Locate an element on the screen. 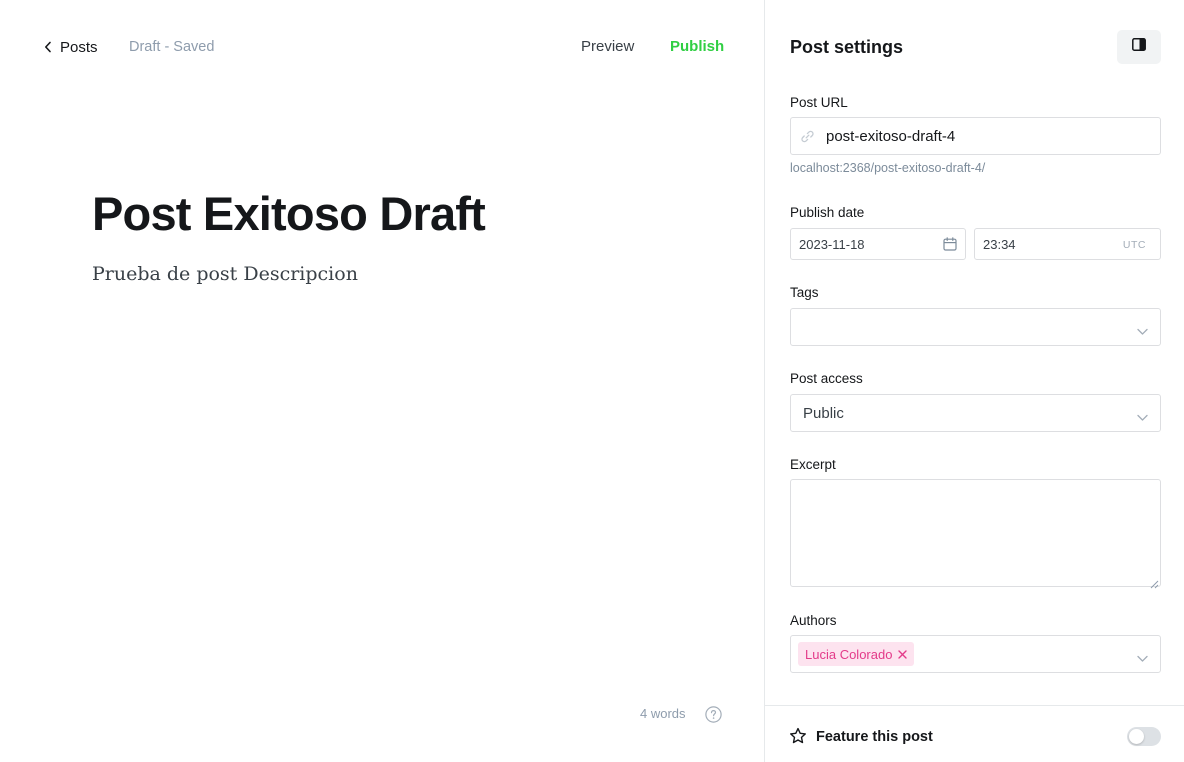 This screenshot has height=762, width=1184. calendar-icon is located at coordinates (950, 244).